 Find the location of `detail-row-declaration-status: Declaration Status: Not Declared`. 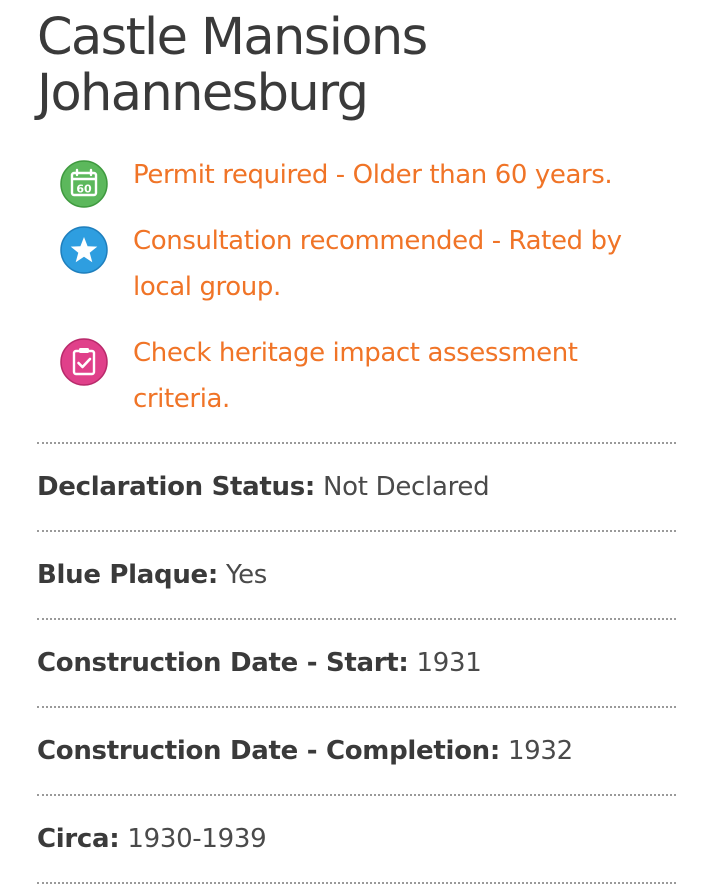

detail-row-declaration-status: Declaration Status: Not Declared is located at coordinates (356, 487).